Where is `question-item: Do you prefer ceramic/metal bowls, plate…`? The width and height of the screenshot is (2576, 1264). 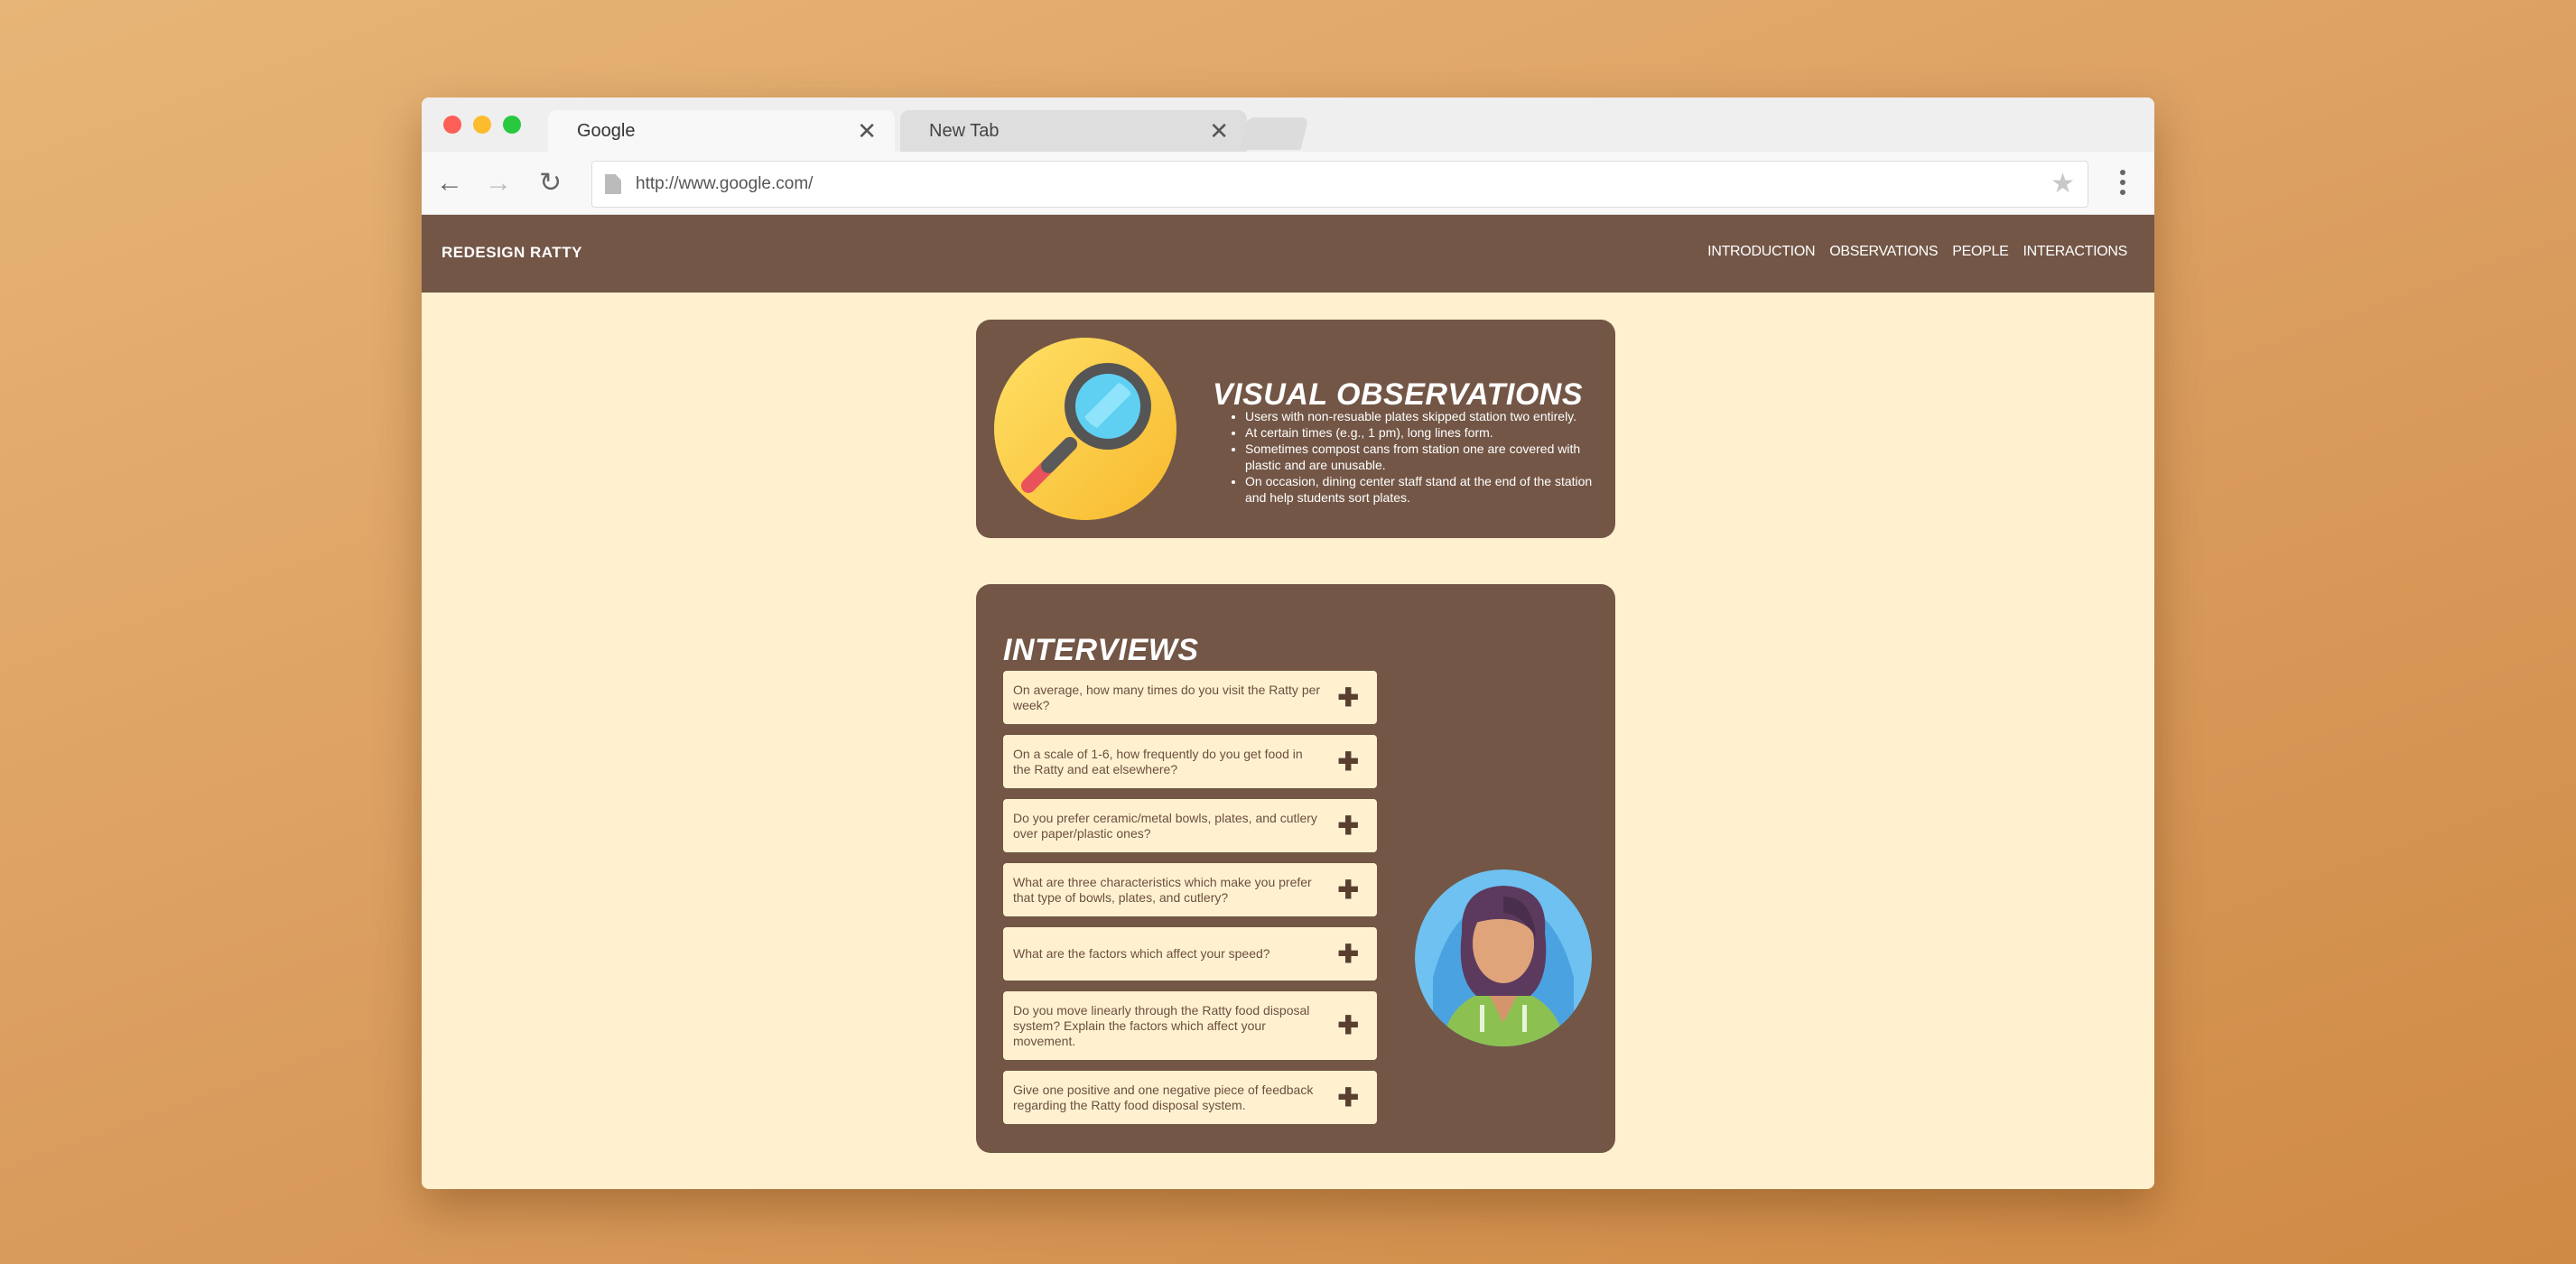
question-item: Do you prefer ceramic/metal bowls, plate… is located at coordinates (1190, 825).